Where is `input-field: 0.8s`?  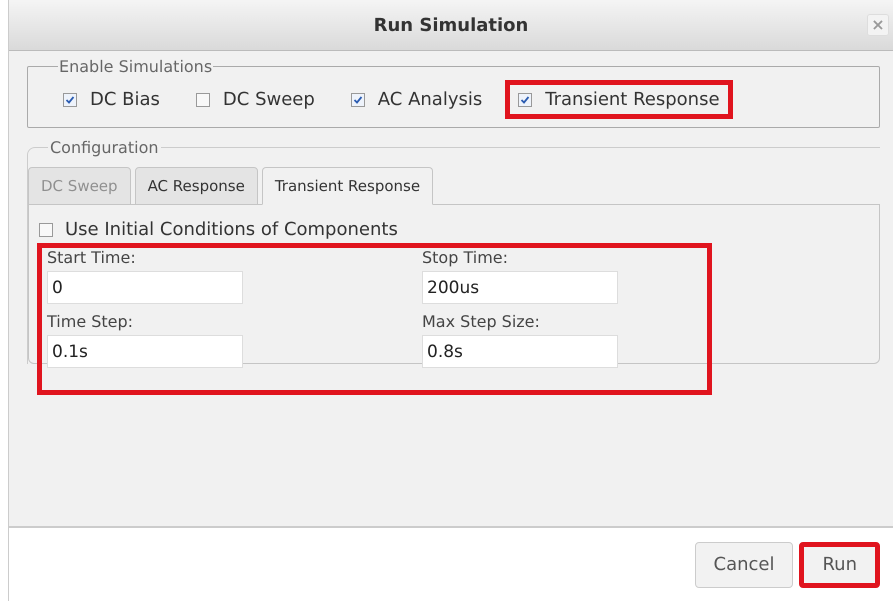 input-field: 0.8s is located at coordinates (520, 351).